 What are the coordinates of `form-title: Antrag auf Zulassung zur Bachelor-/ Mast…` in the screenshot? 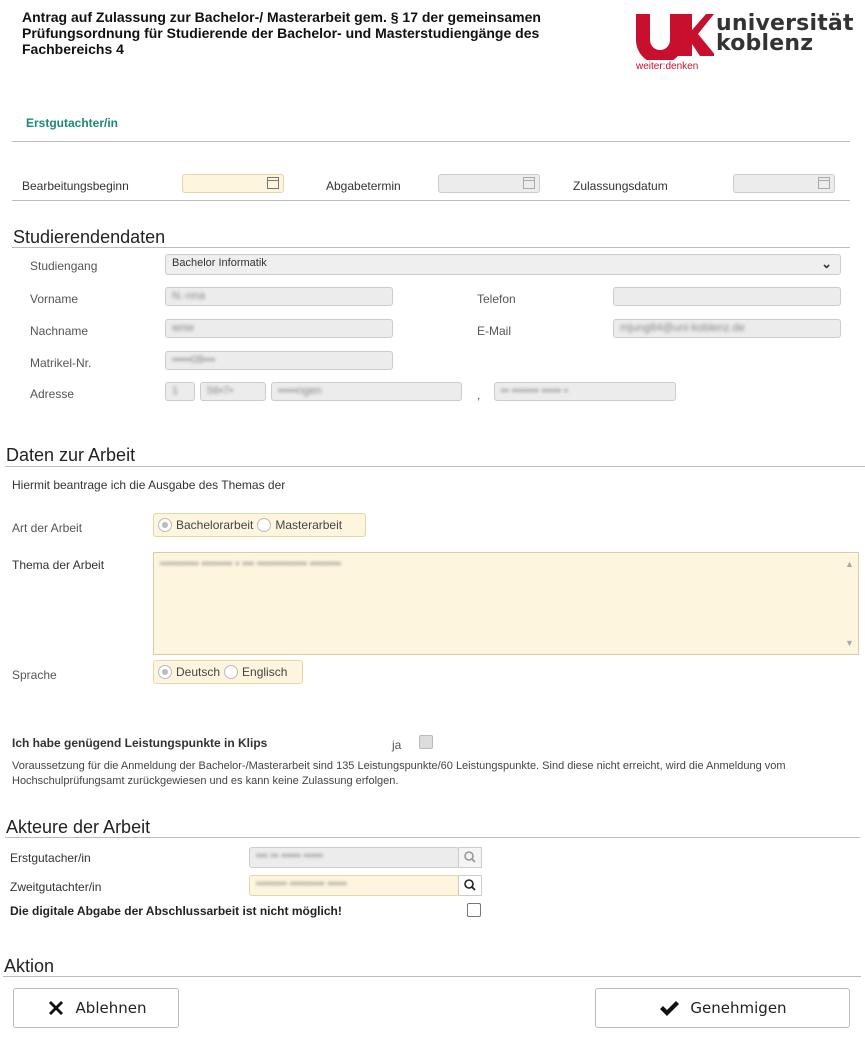 It's located at (281, 33).